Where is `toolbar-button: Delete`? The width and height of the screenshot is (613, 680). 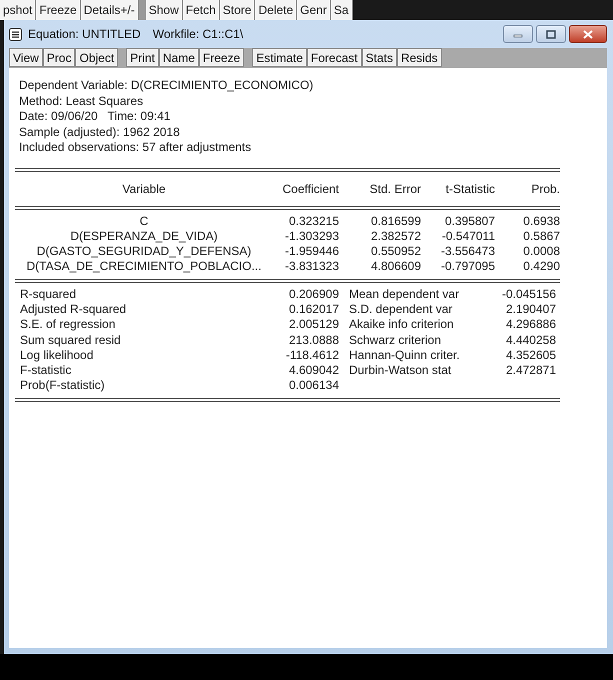 toolbar-button: Delete is located at coordinates (276, 10).